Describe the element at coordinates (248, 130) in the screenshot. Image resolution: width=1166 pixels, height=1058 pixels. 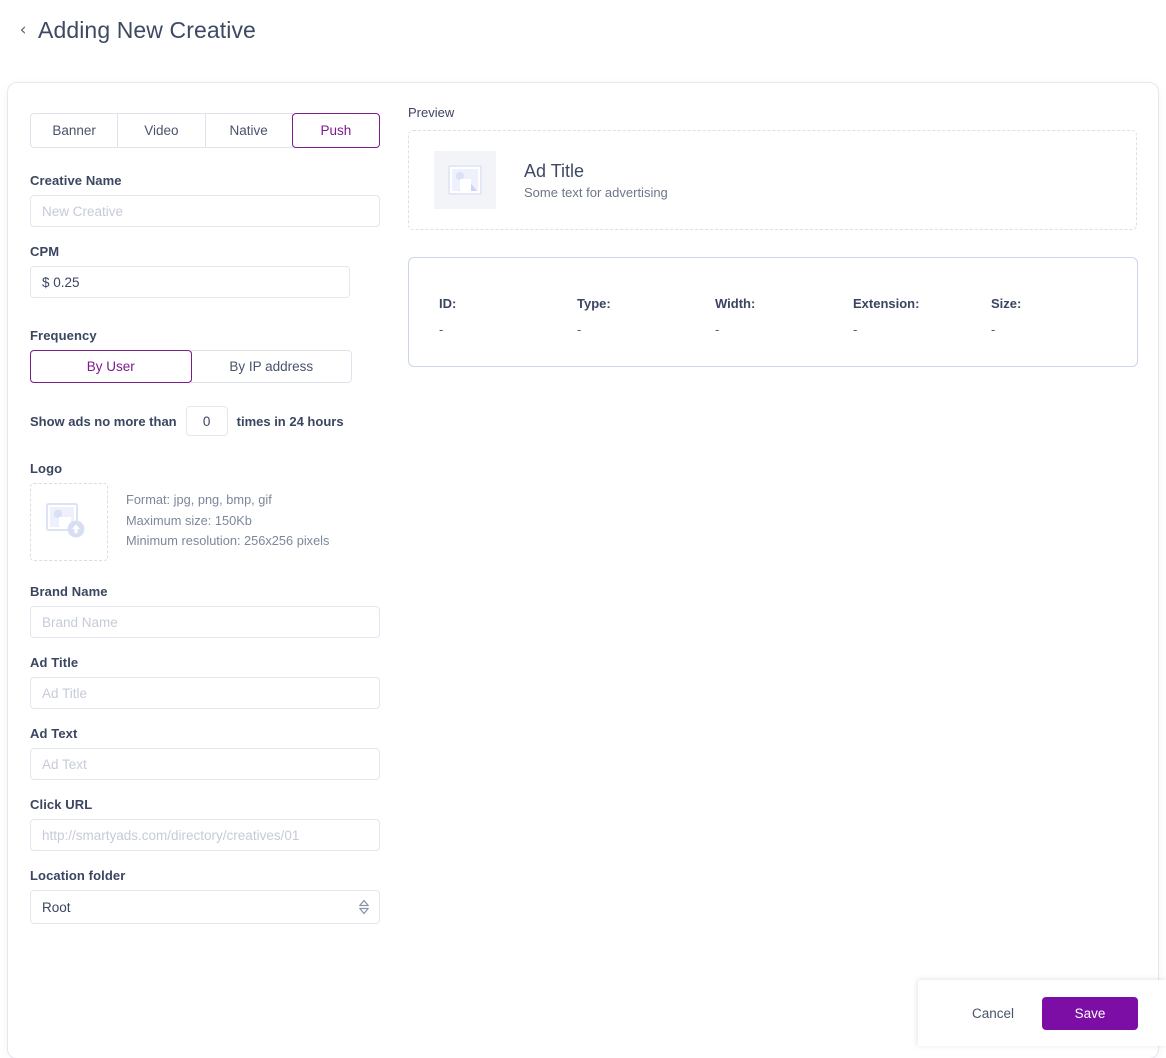
I see `tab-native: Native` at that location.